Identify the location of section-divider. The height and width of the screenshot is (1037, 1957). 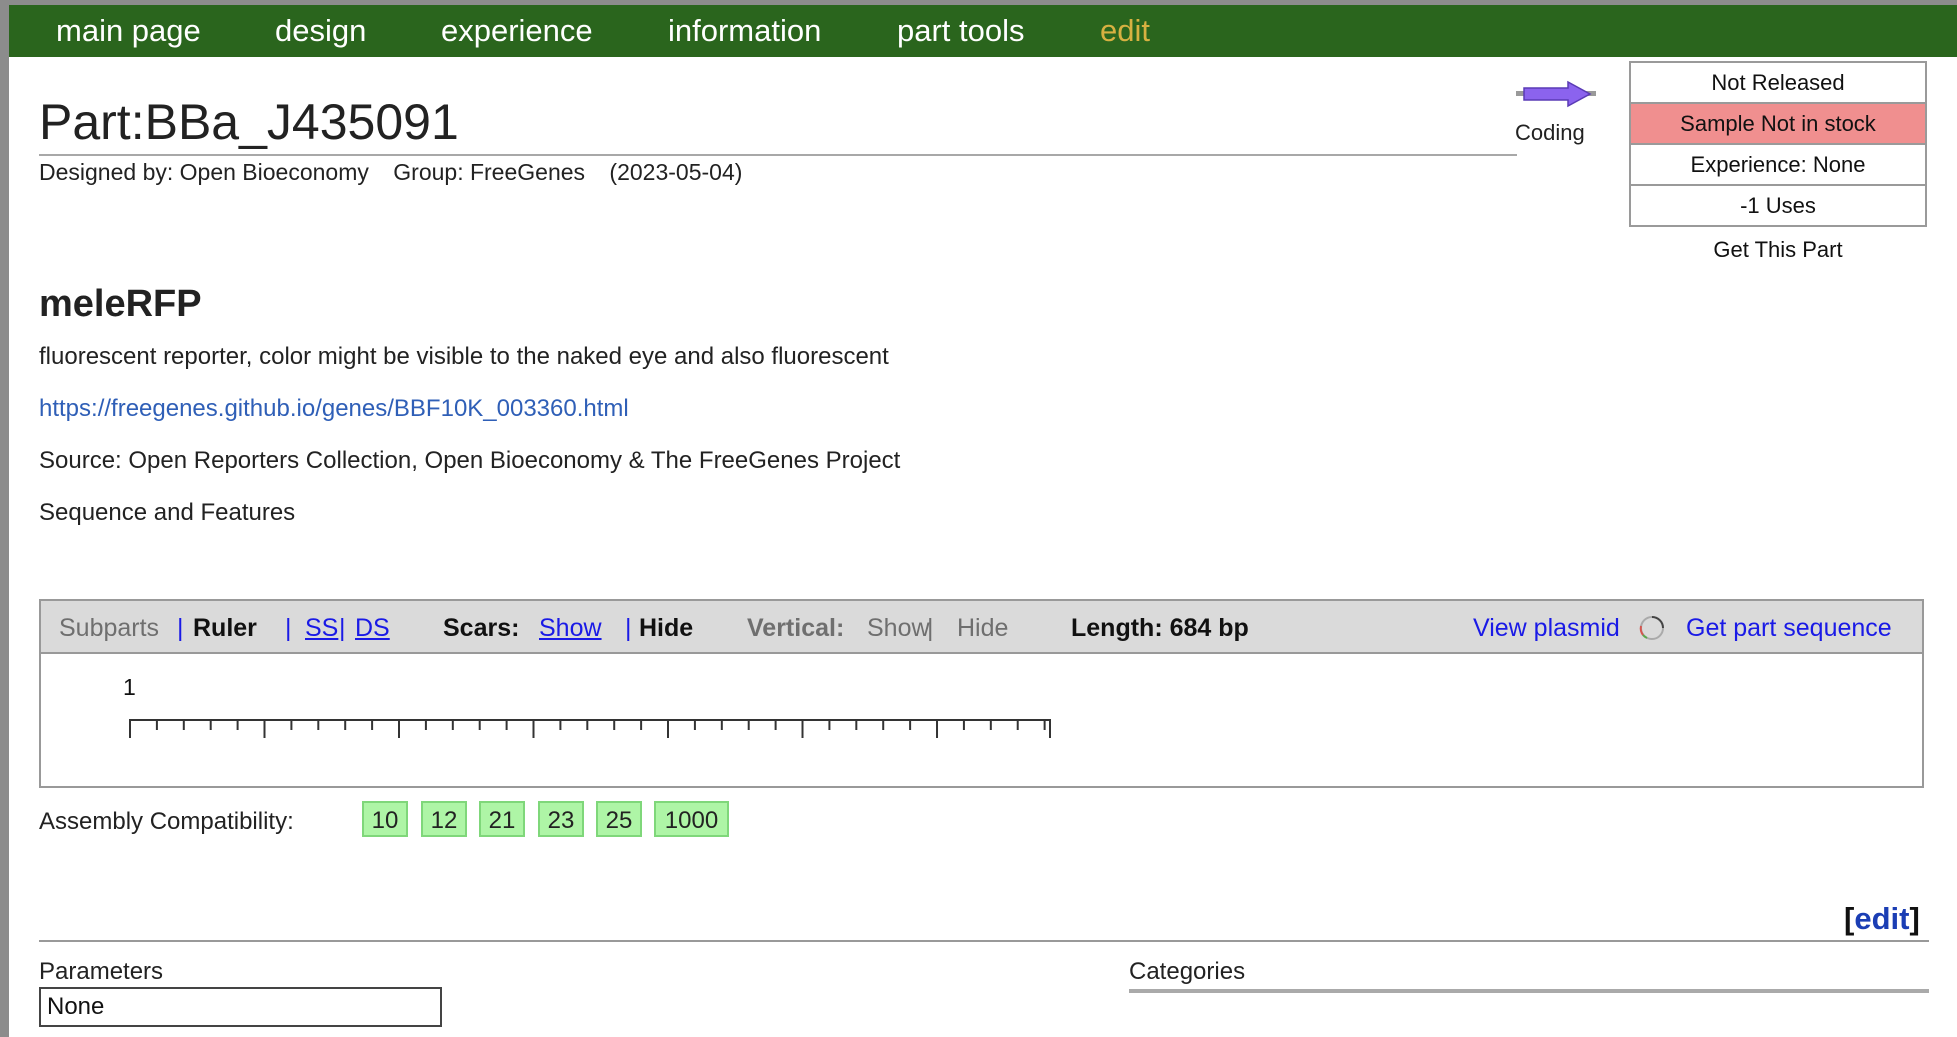
(984, 941).